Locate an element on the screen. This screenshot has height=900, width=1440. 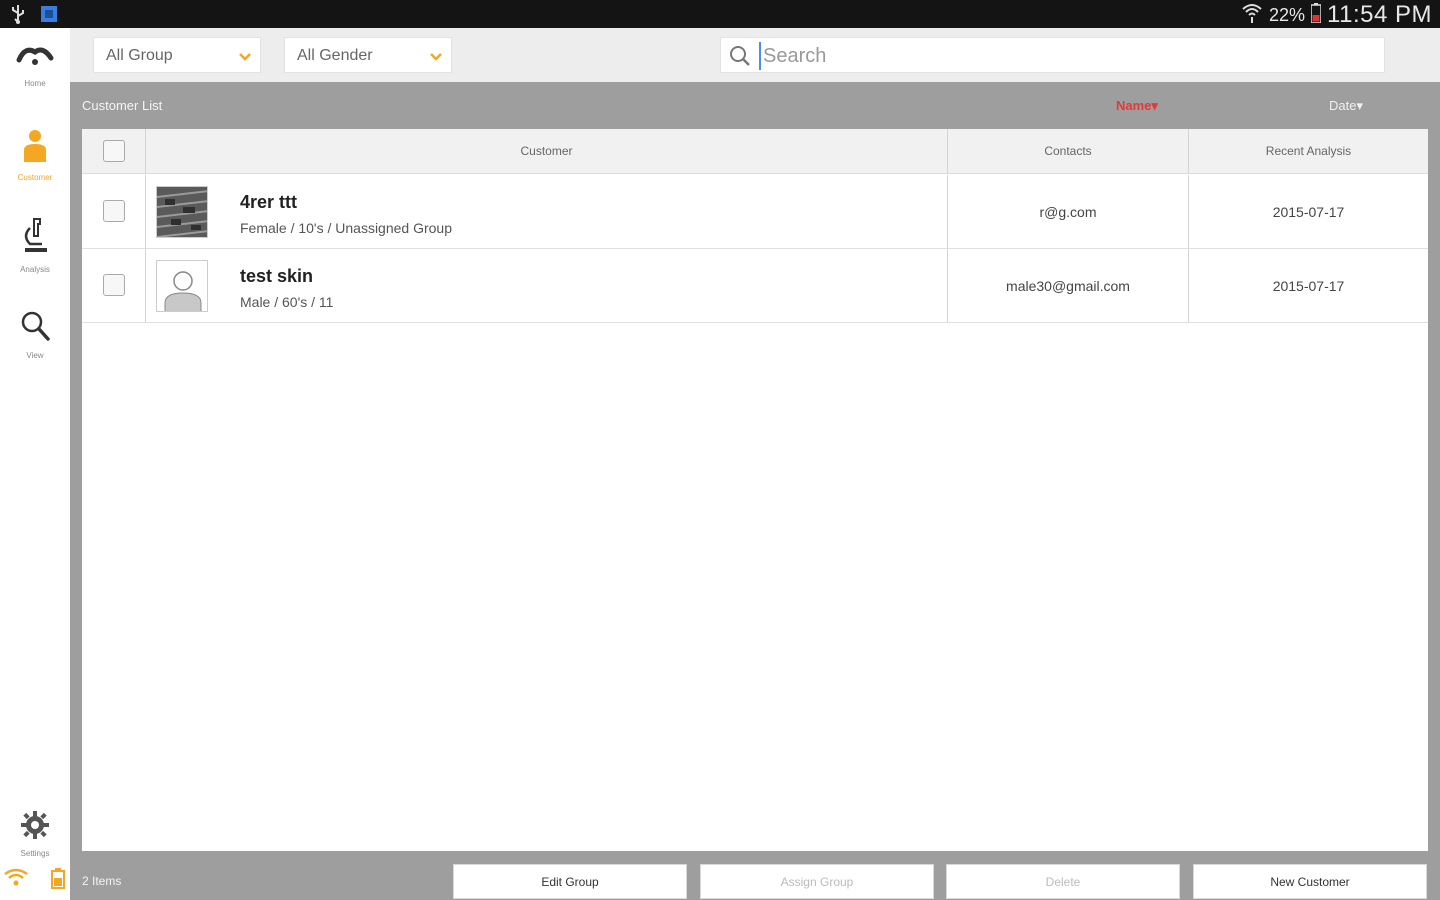
sidebar-item-analysis: Analysis is located at coordinates (35, 245).